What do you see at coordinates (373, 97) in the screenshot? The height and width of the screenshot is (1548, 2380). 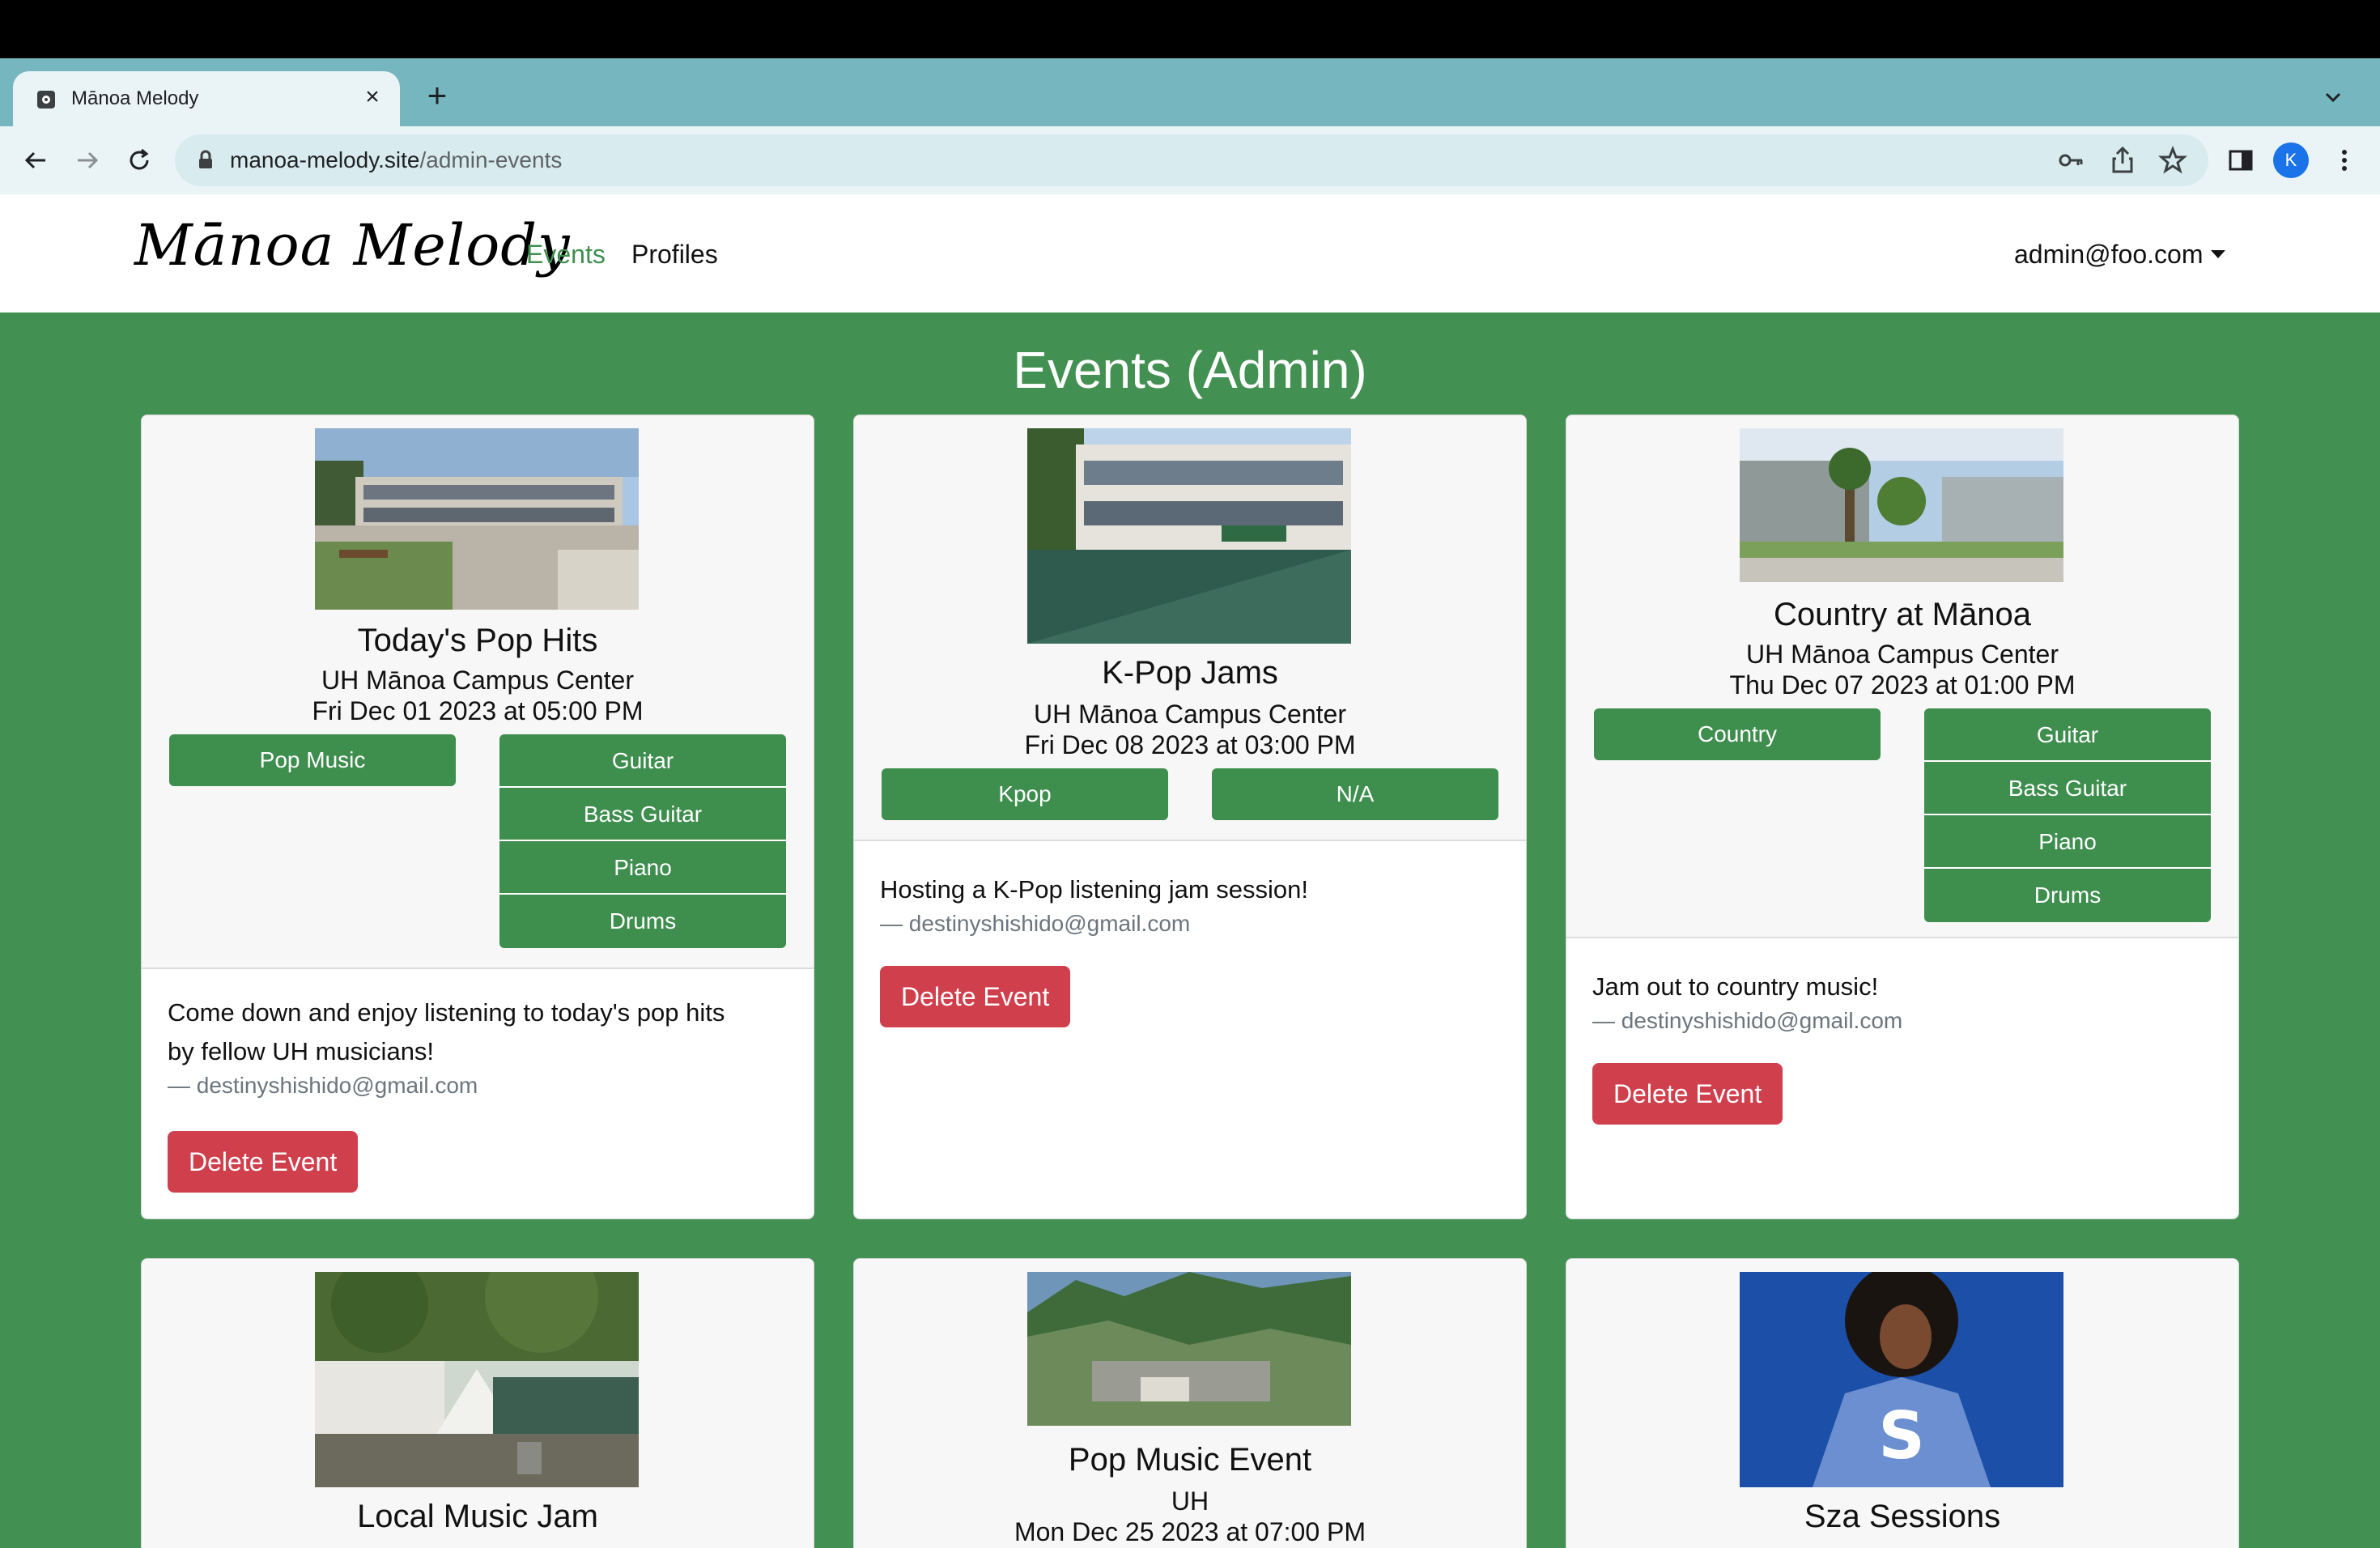 I see `close-tab-icon: ×` at bounding box center [373, 97].